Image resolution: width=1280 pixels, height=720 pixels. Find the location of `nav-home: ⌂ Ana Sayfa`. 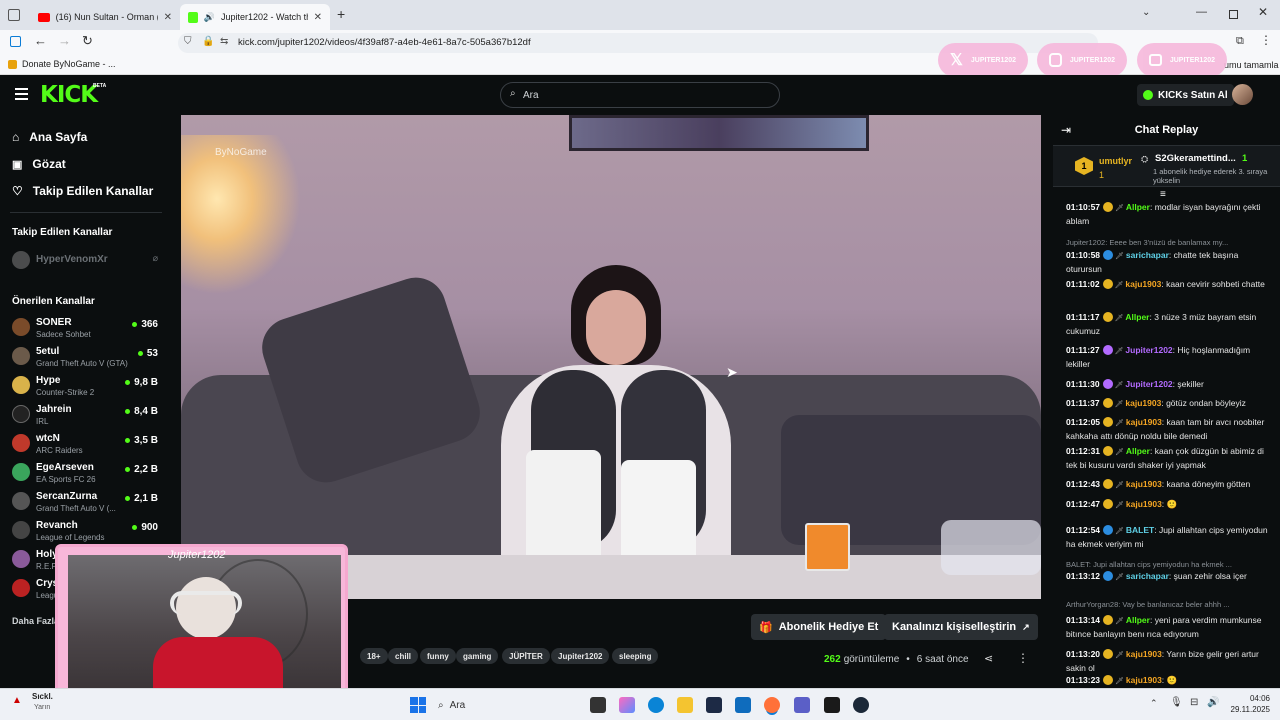

nav-home: ⌂ Ana Sayfa is located at coordinates (49, 137).